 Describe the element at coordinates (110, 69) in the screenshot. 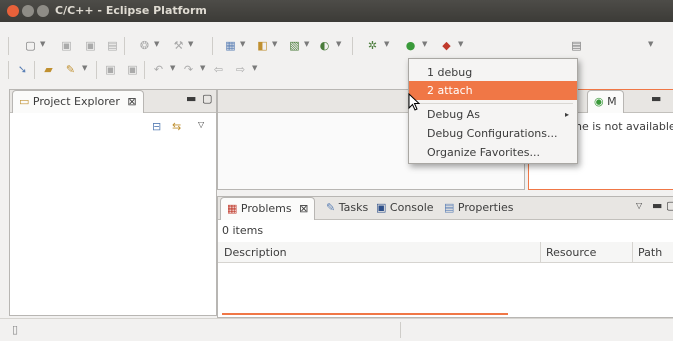

I see `next-annotation-icon: ▣` at that location.